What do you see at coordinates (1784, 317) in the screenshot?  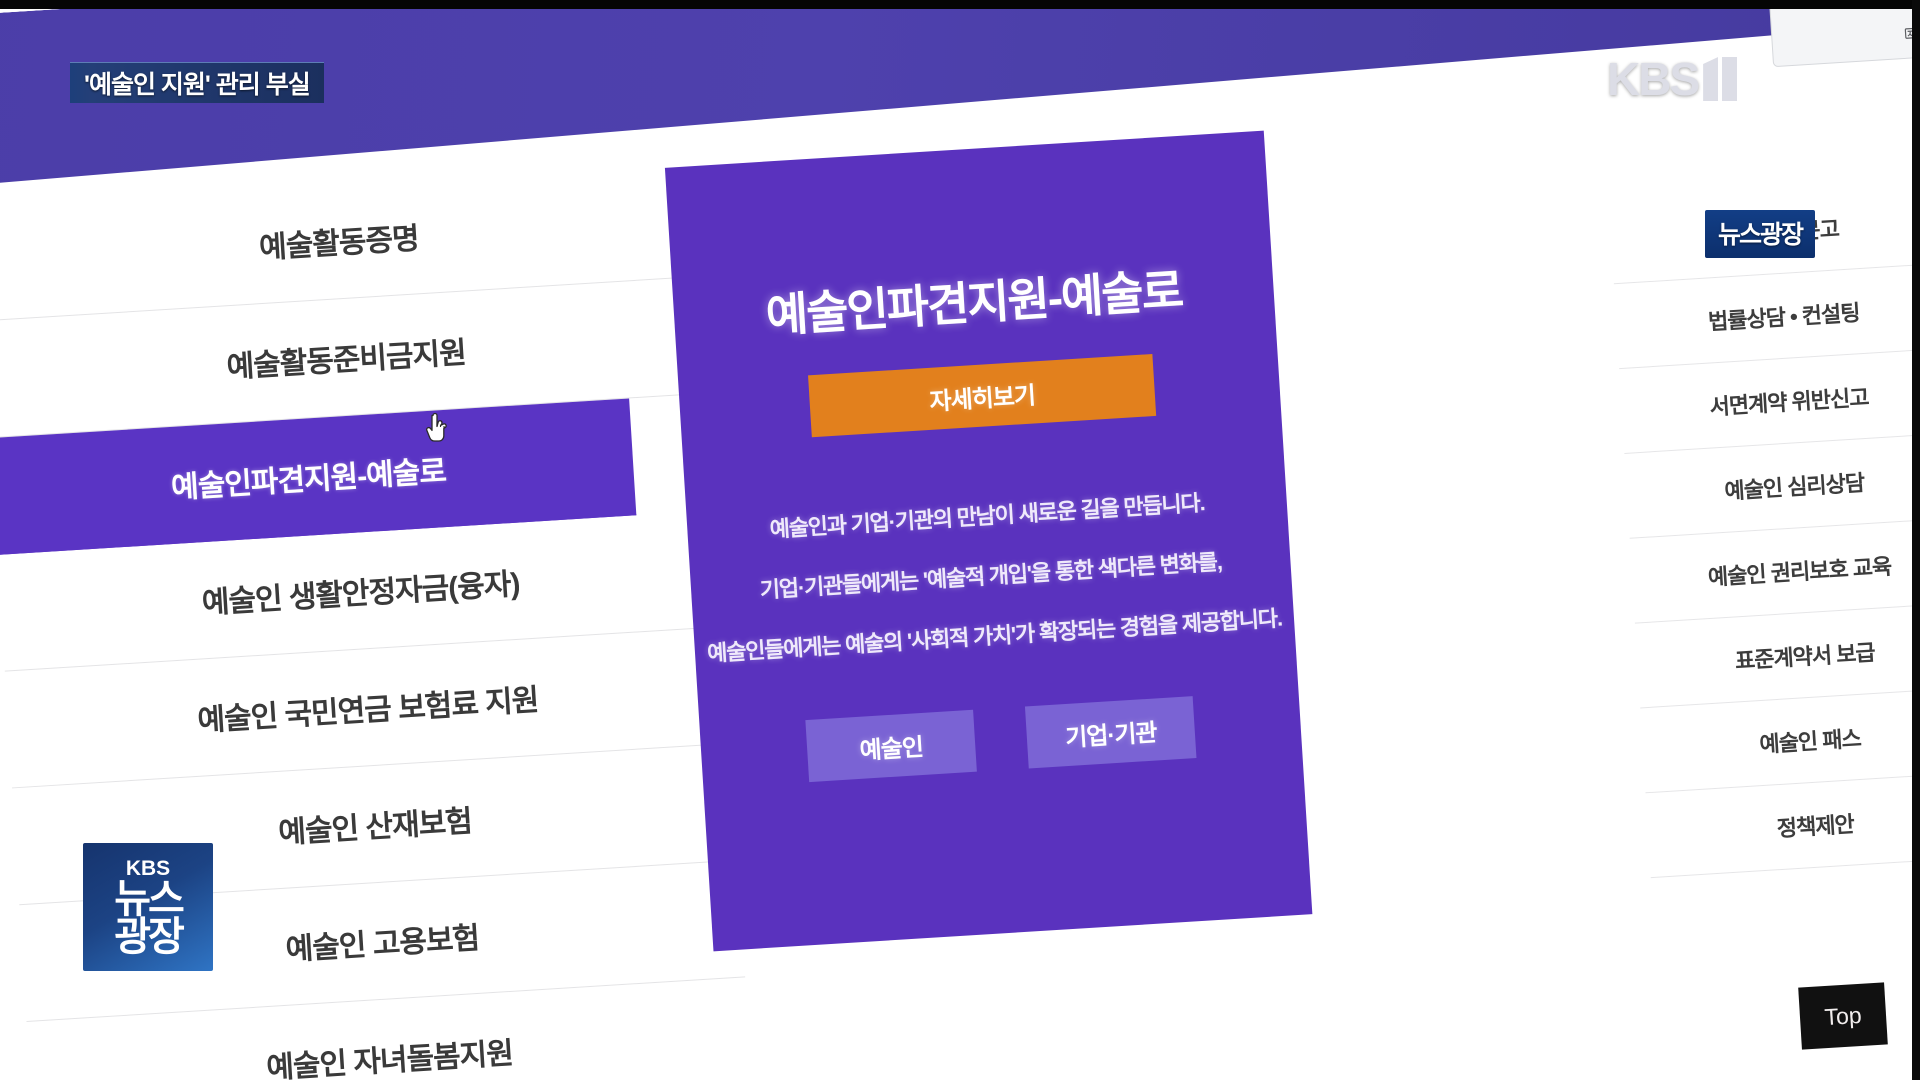 I see `right-nav-item-label: 법률상담 • 컨설팅` at bounding box center [1784, 317].